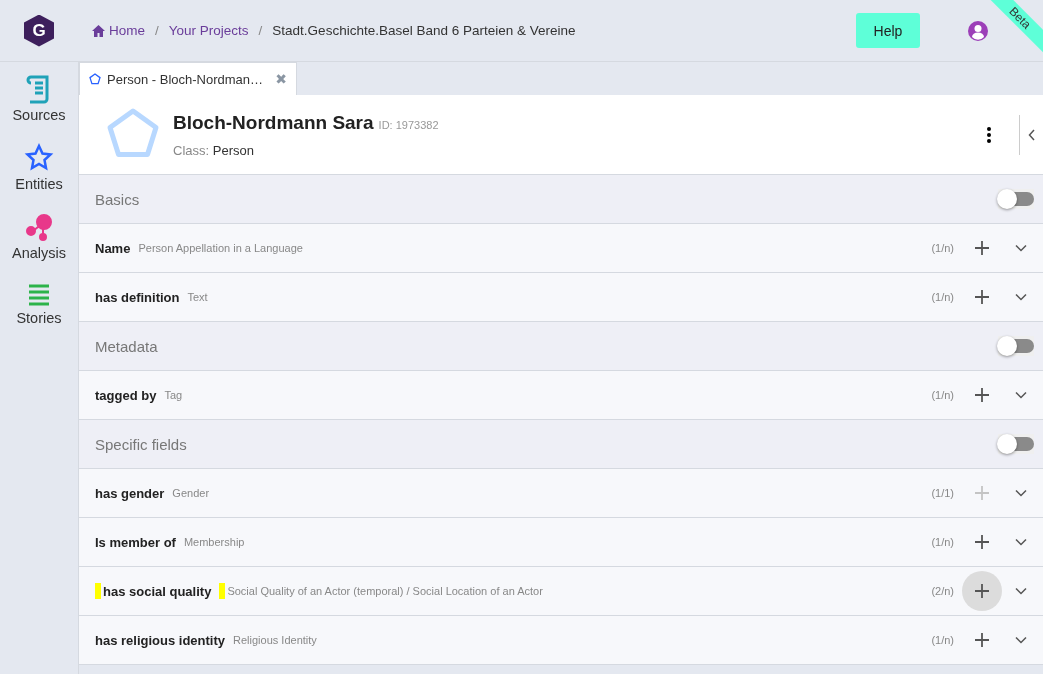  I want to click on entity-class: Class: Person, so click(214, 150).